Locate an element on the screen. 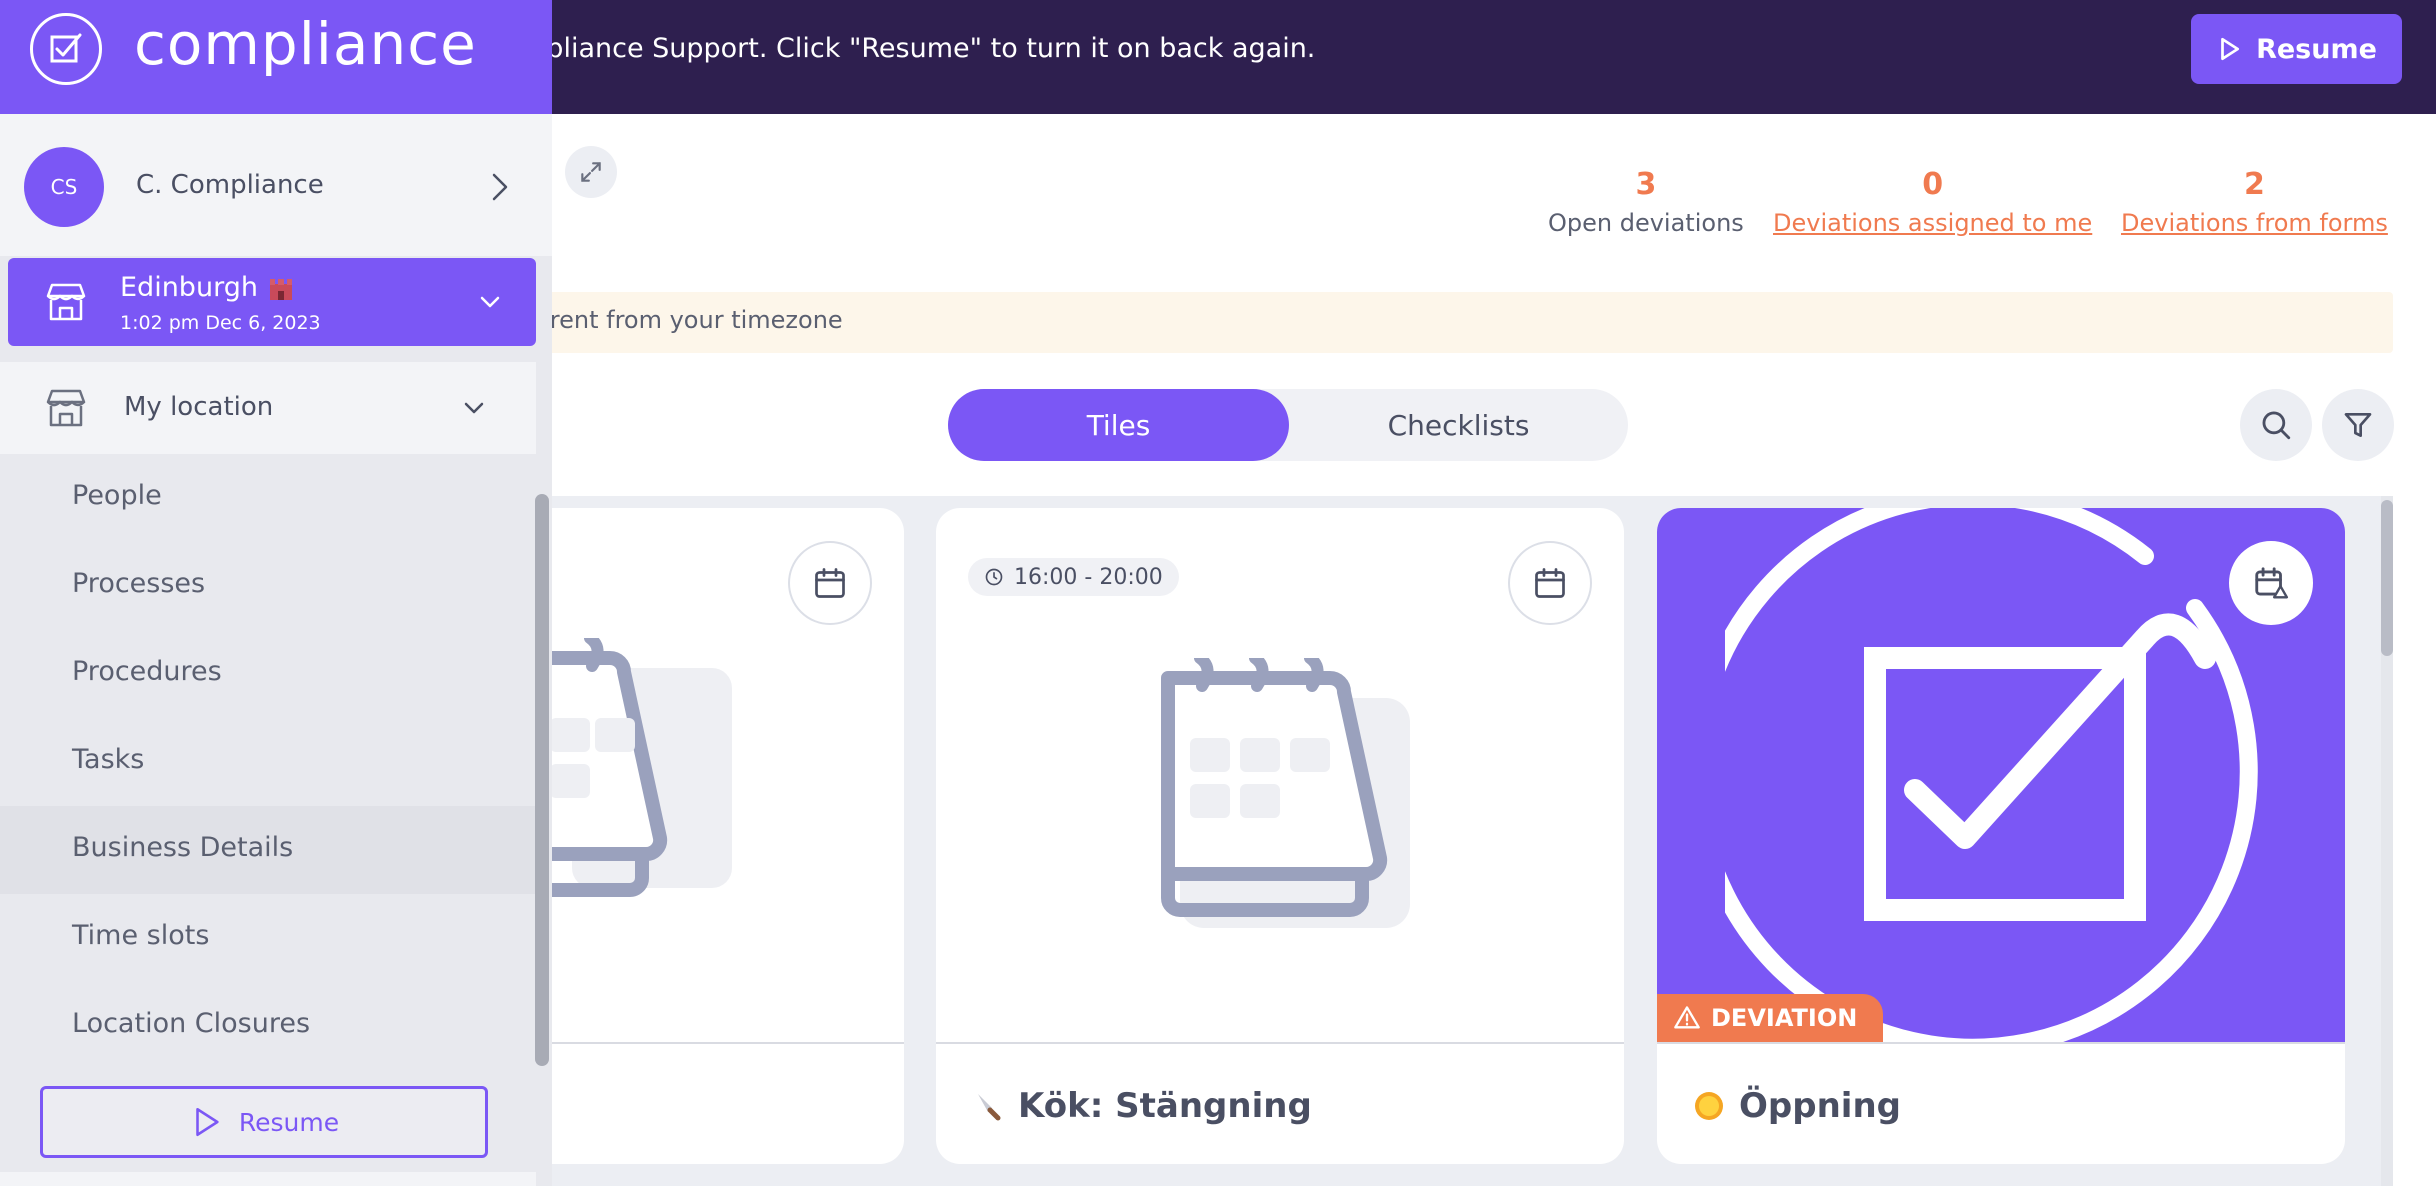  form-deviations-stat: 2 Deviations from forms is located at coordinates (2254, 203).